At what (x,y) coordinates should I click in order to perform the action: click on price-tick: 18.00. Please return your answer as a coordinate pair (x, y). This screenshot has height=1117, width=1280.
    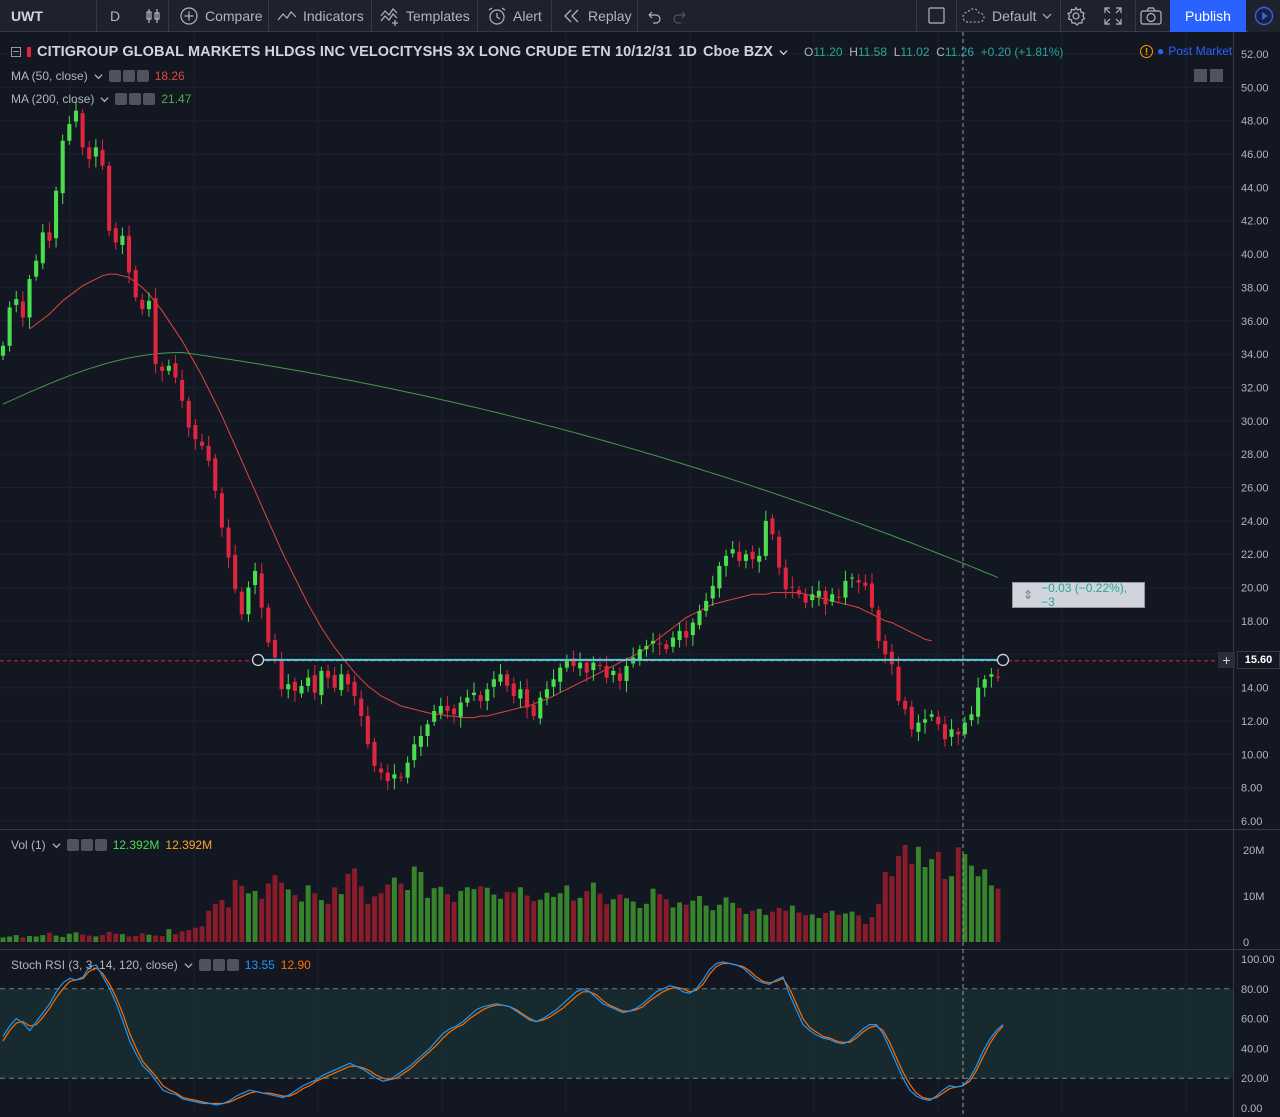
    Looking at the image, I should click on (1255, 622).